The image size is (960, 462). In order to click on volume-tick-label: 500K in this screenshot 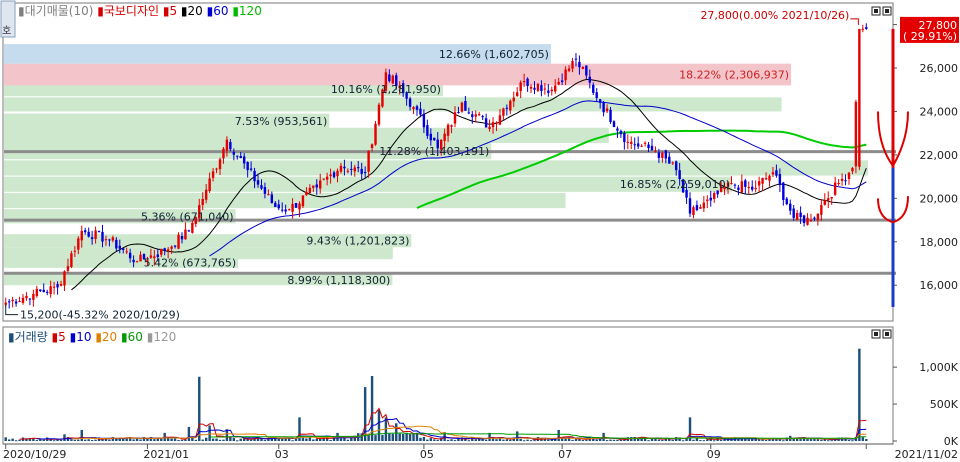, I will do `click(944, 404)`.